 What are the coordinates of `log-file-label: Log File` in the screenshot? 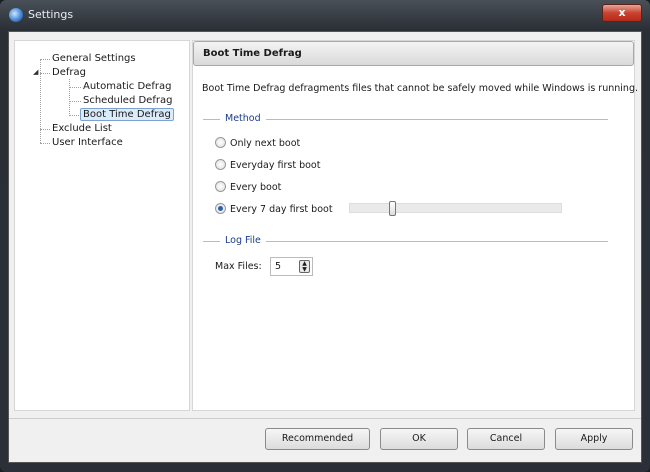 It's located at (243, 240).